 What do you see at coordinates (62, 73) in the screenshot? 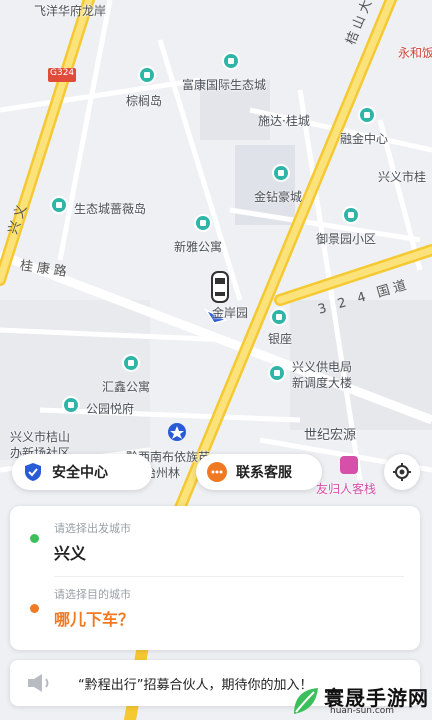
I see `map-label-g324: G324` at bounding box center [62, 73].